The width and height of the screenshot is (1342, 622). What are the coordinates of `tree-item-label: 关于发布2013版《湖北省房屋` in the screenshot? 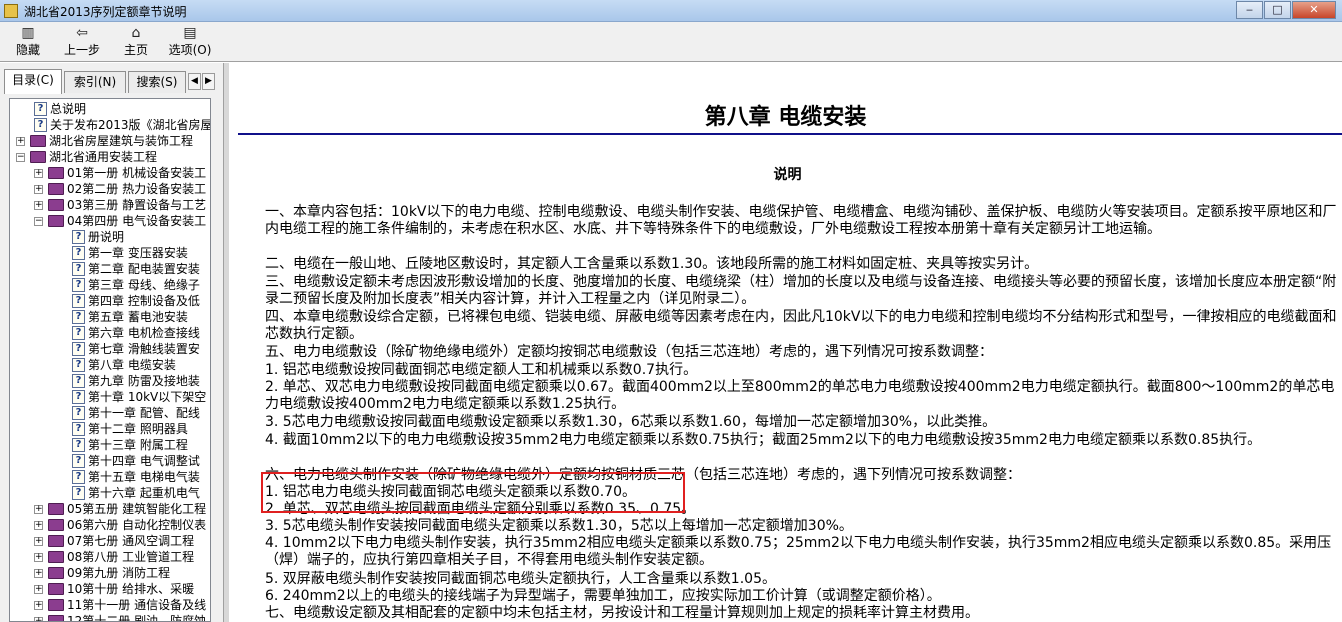 It's located at (130, 125).